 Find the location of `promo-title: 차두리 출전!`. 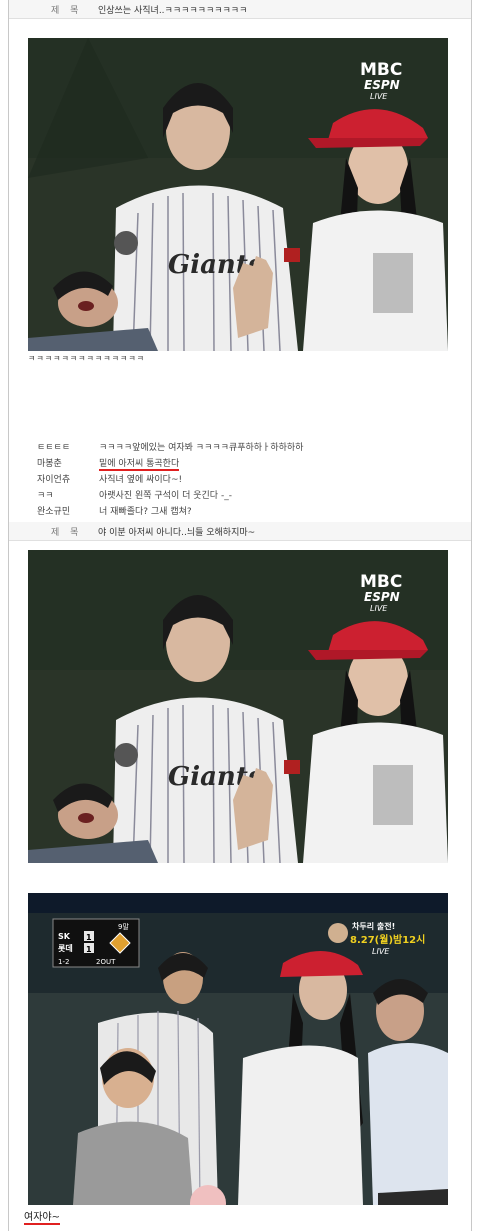

promo-title: 차두리 출전! is located at coordinates (373, 926).